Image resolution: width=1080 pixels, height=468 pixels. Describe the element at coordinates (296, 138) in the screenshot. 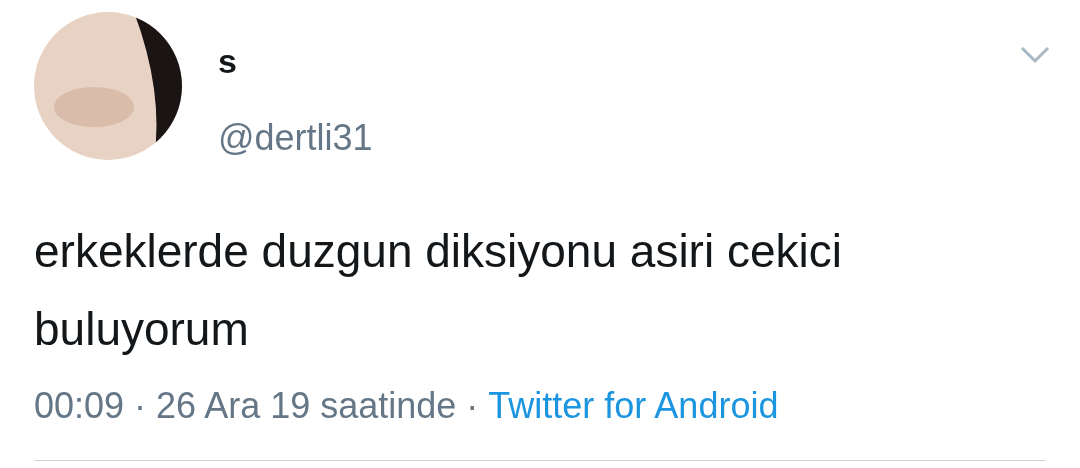

I see `author-handle: @dertli31` at that location.